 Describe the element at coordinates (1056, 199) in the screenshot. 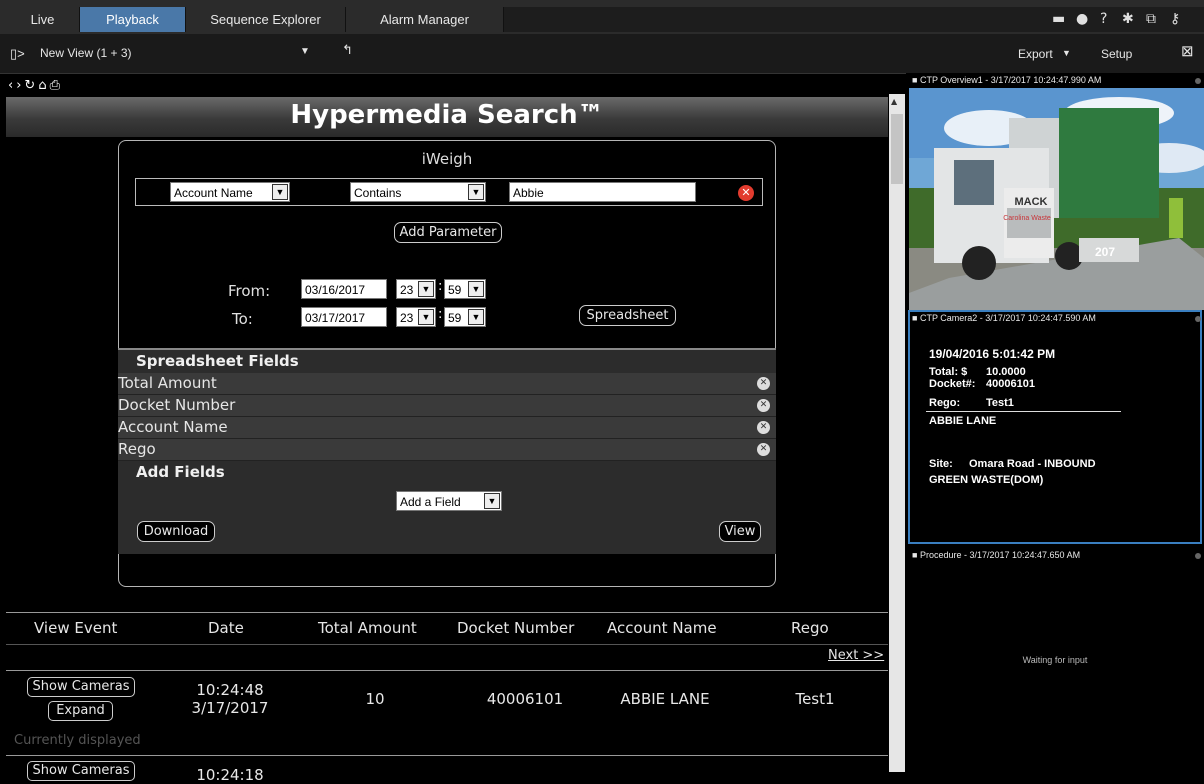

I see `camera-feed-overview: MACK Carolina Waste 207` at that location.